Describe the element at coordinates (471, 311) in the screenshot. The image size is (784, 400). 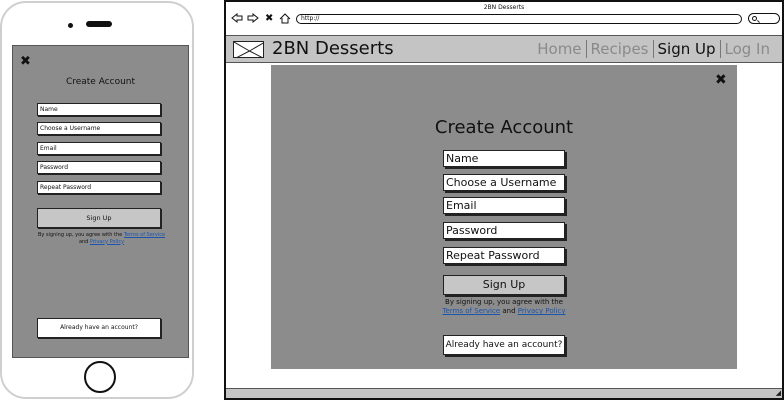
I see `terms-of-service-link: Terms of Service` at that location.